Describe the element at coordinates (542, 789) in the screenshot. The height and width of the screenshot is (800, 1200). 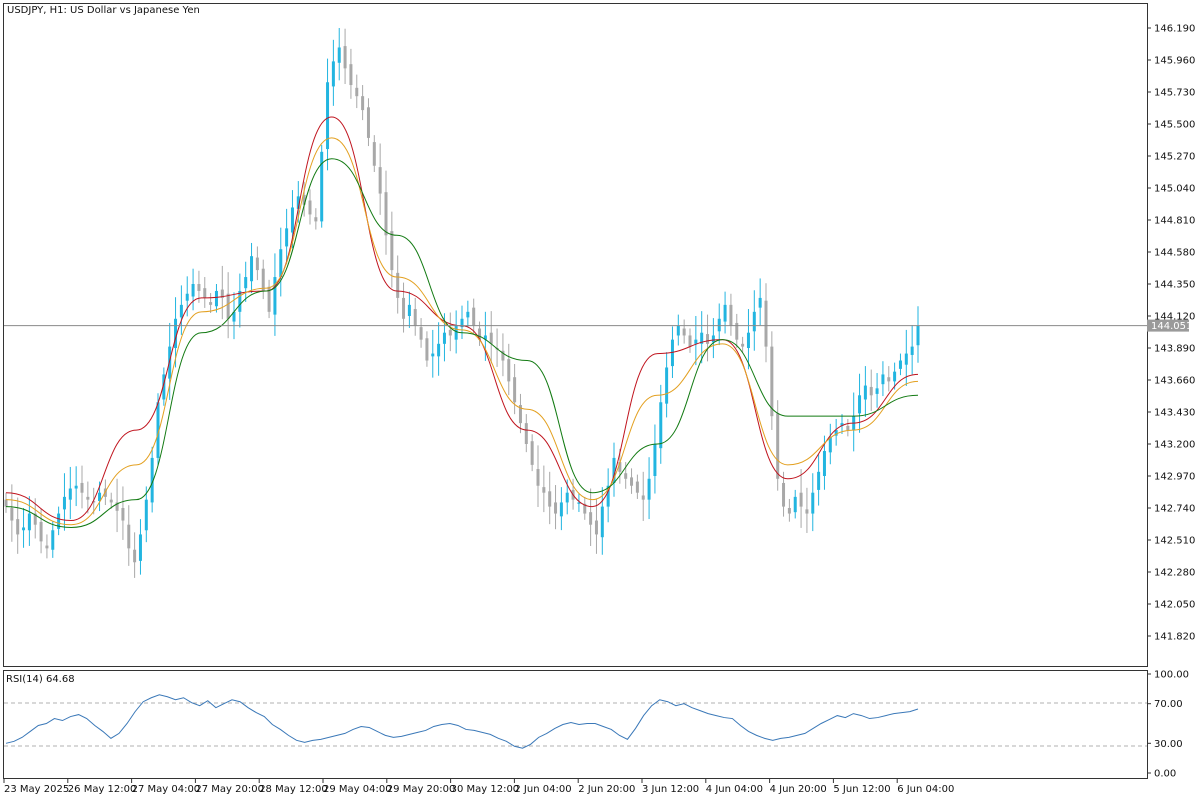
I see `time-tick-label: 2 Jun 04:00` at that location.